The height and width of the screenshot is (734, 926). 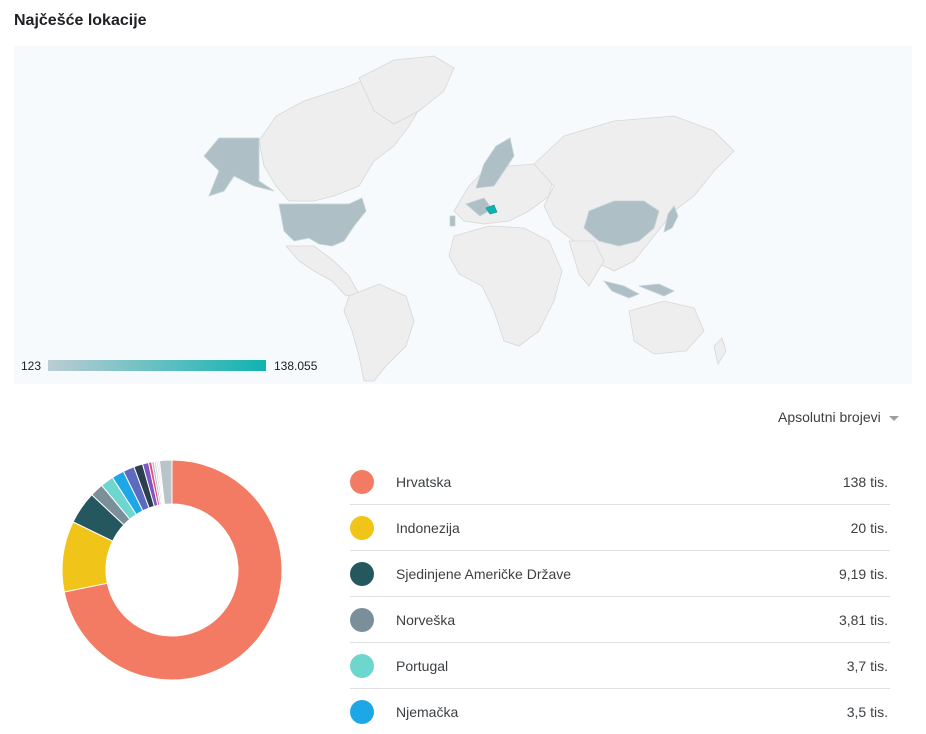 What do you see at coordinates (620, 482) in the screenshot?
I see `list-item: Hrvatska 138 tis.` at bounding box center [620, 482].